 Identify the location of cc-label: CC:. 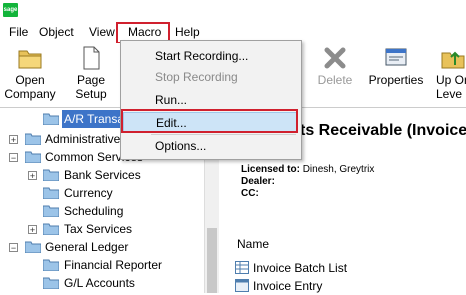
(250, 193).